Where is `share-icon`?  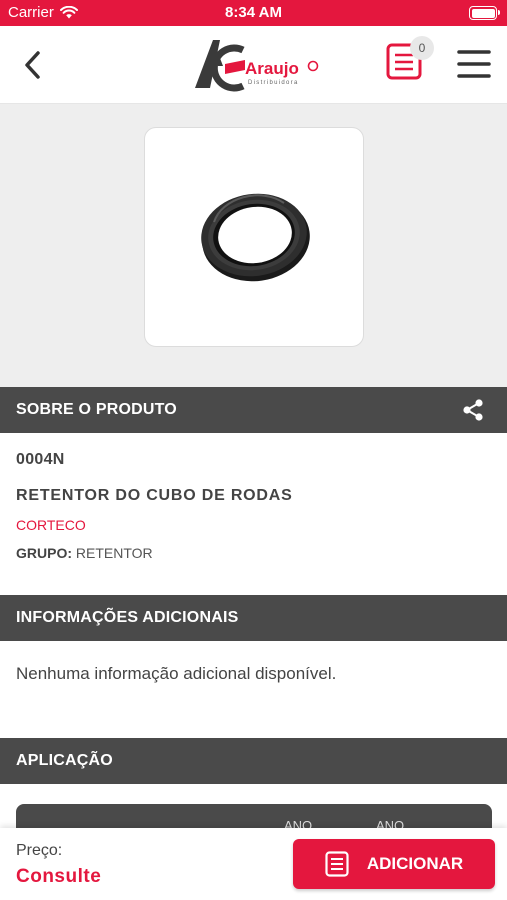
share-icon is located at coordinates (473, 410).